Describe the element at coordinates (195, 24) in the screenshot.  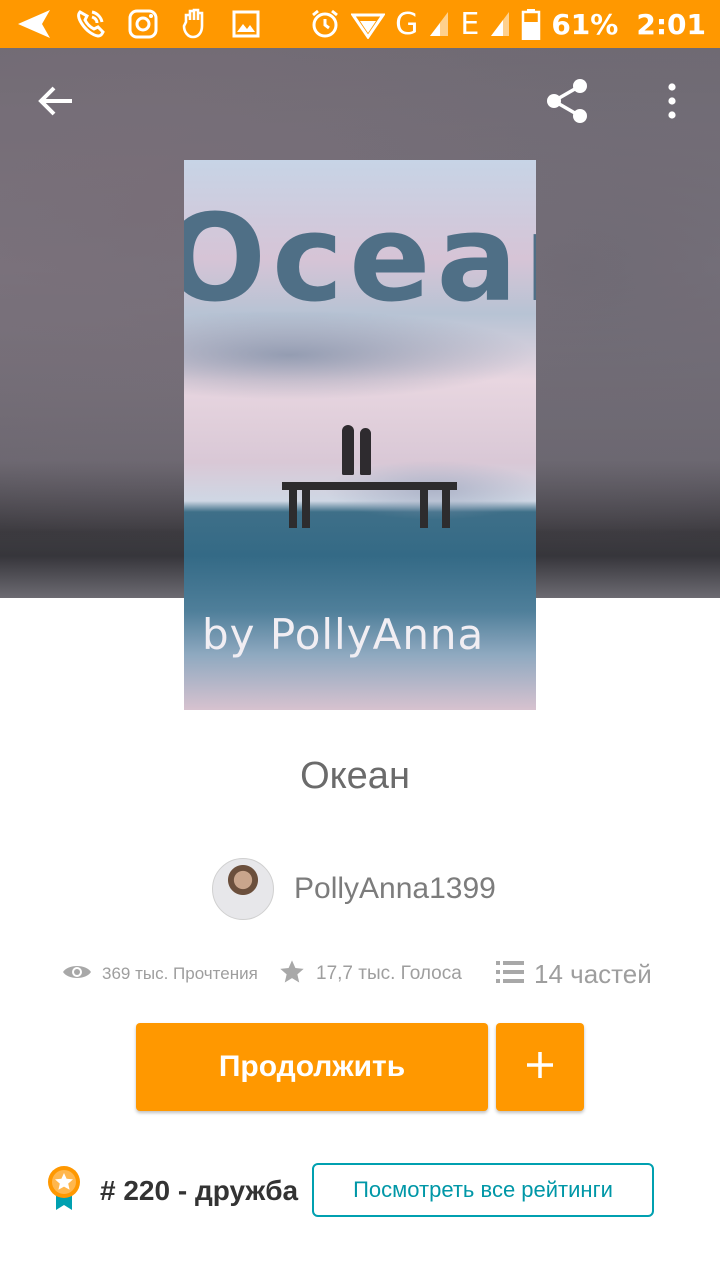
I see `hand-icon` at that location.